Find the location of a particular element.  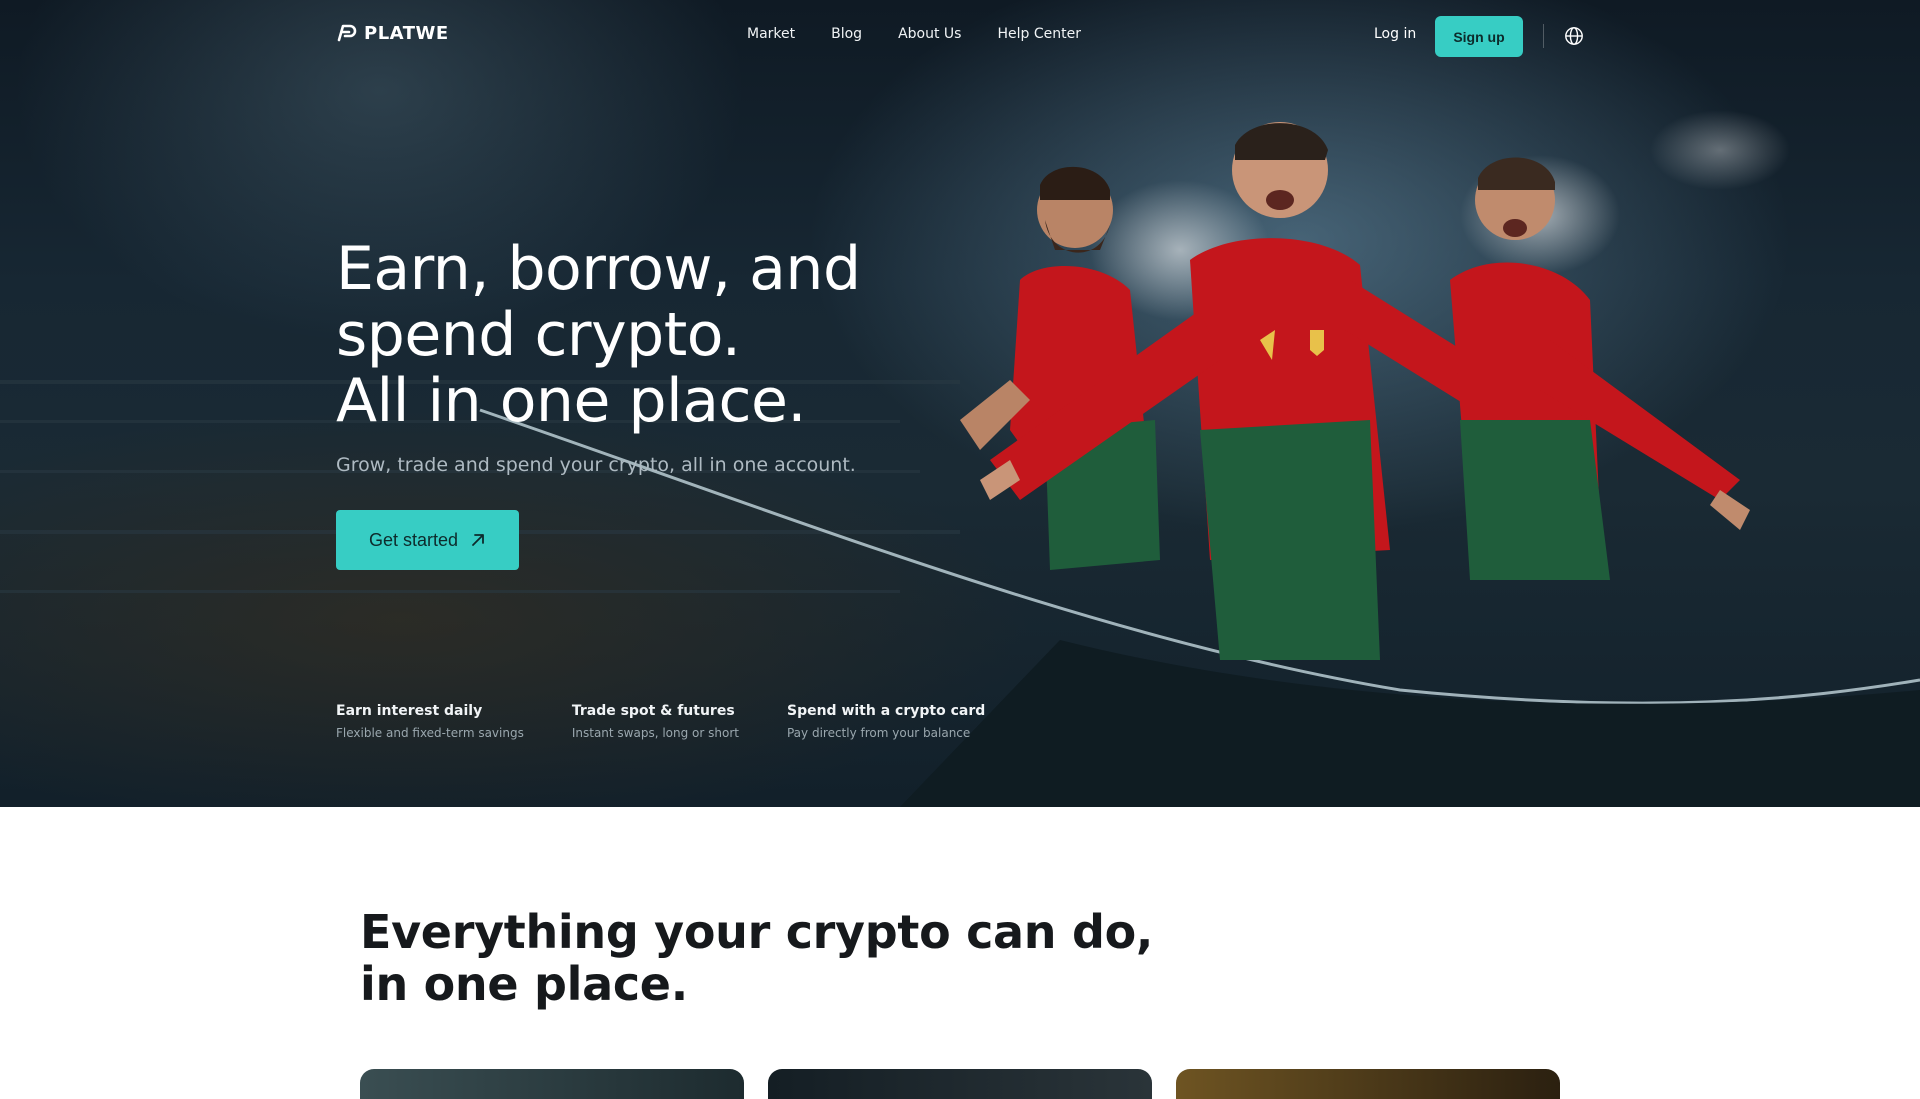

feature-title: Spend with a crypto card is located at coordinates (886, 711).